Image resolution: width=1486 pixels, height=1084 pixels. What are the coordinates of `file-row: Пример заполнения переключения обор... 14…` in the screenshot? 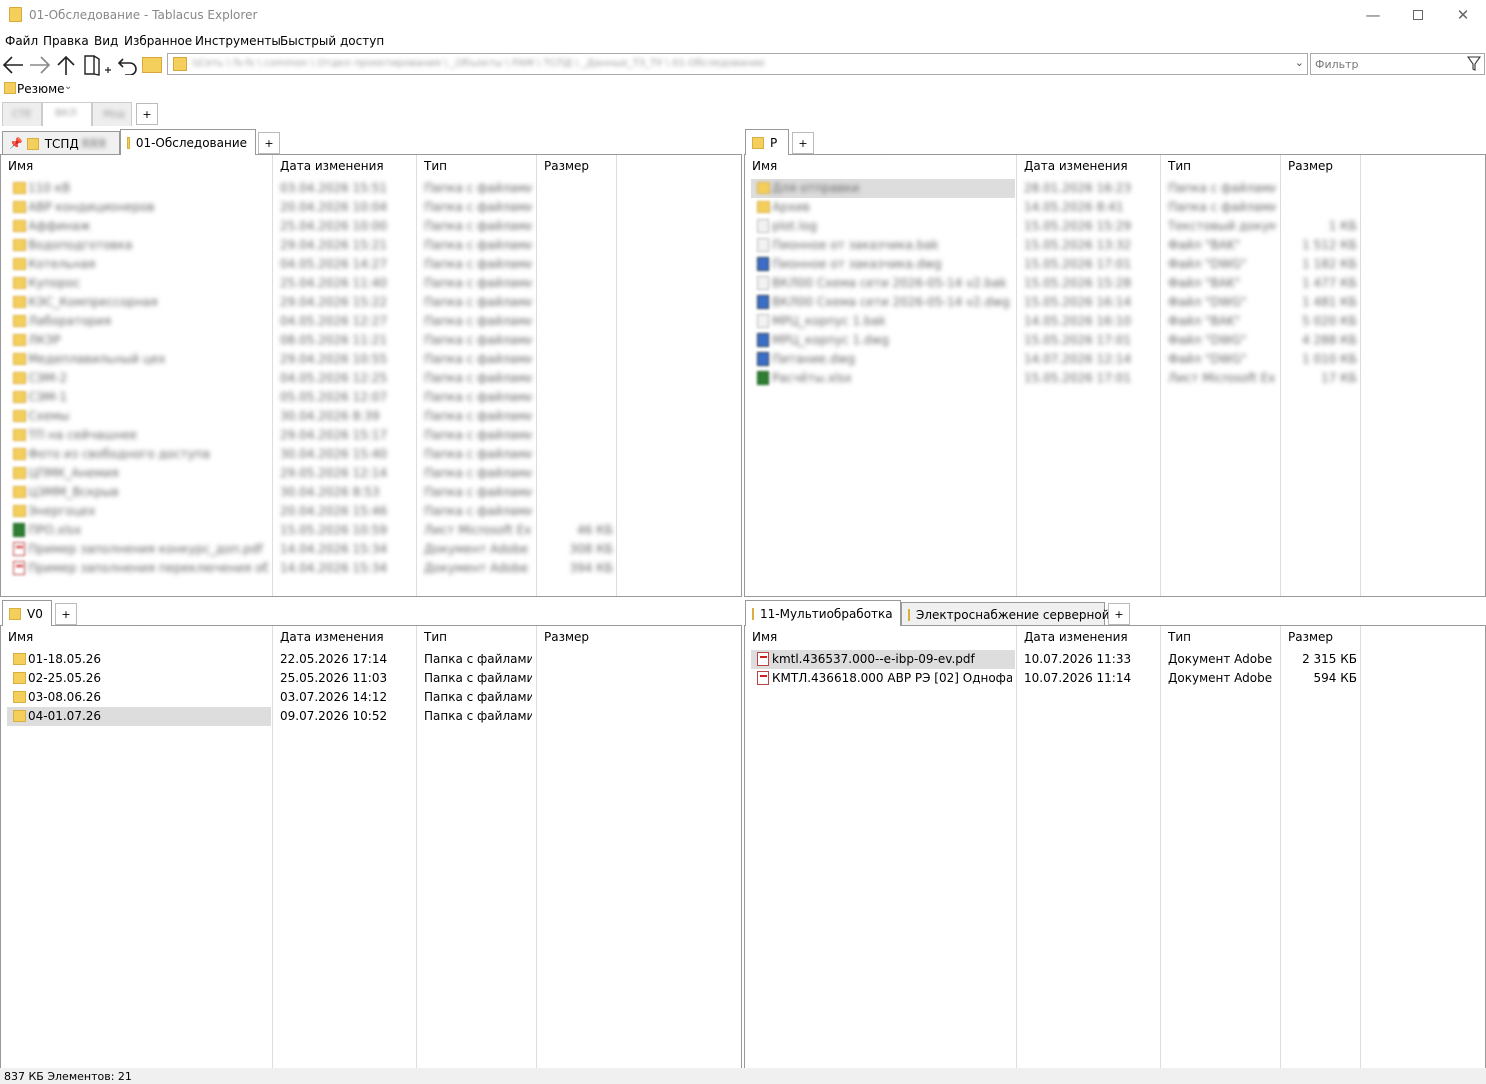 It's located at (371, 568).